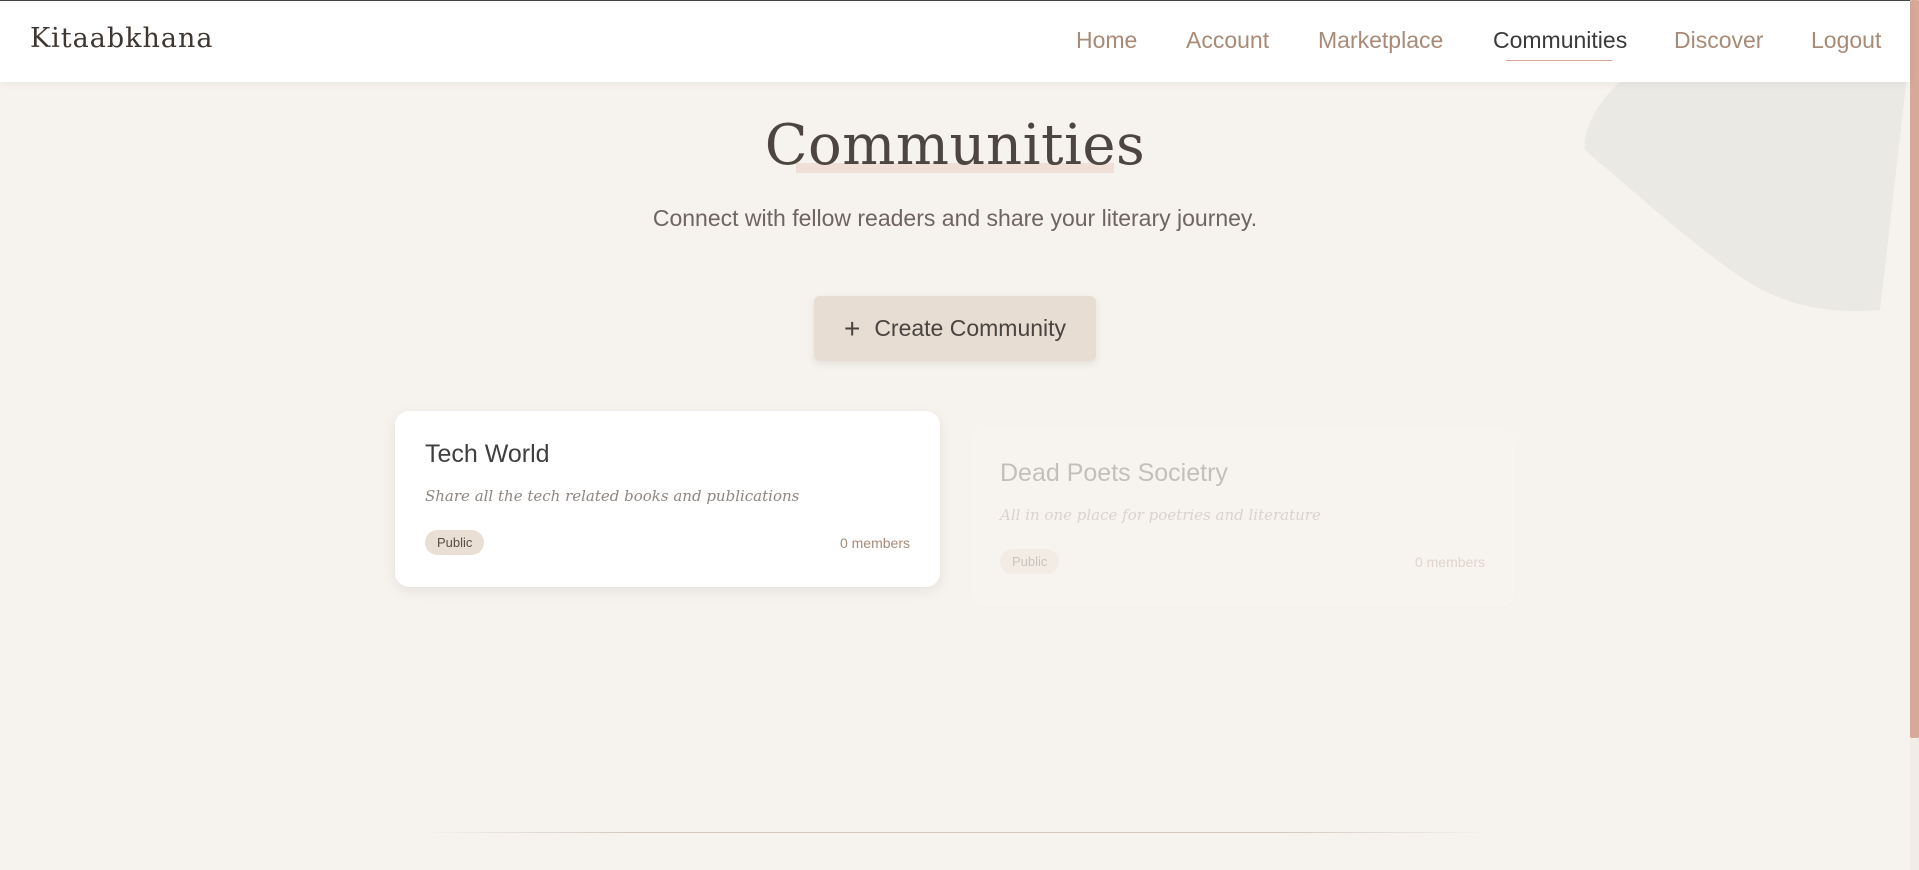 The width and height of the screenshot is (1919, 870). What do you see at coordinates (121, 38) in the screenshot?
I see `brand-logo: Kitaabkhana` at bounding box center [121, 38].